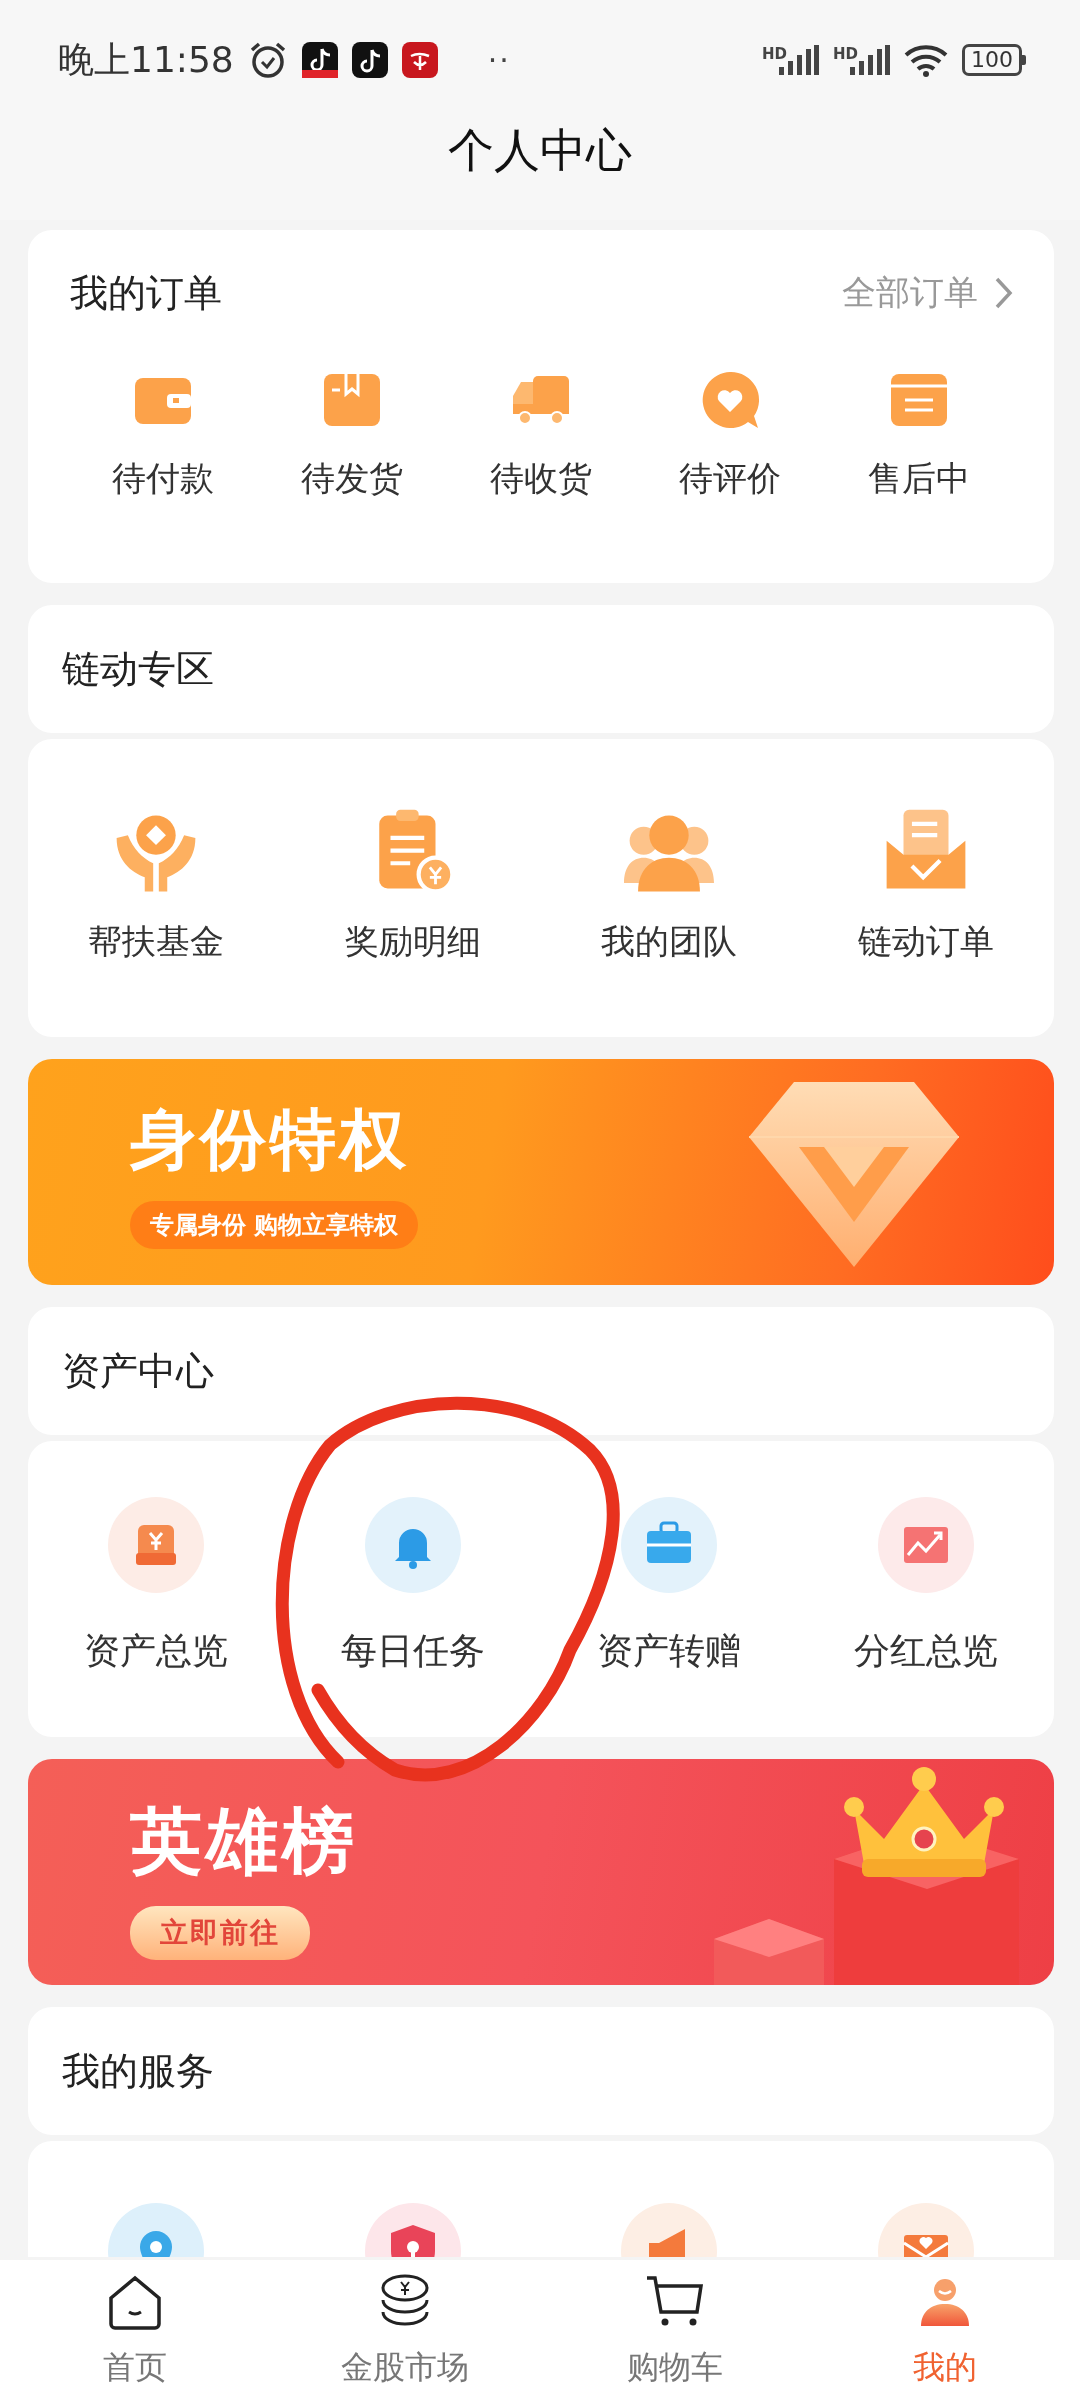 The height and width of the screenshot is (2400, 1080). I want to click on menu-item: 资产转赠, so click(669, 1586).